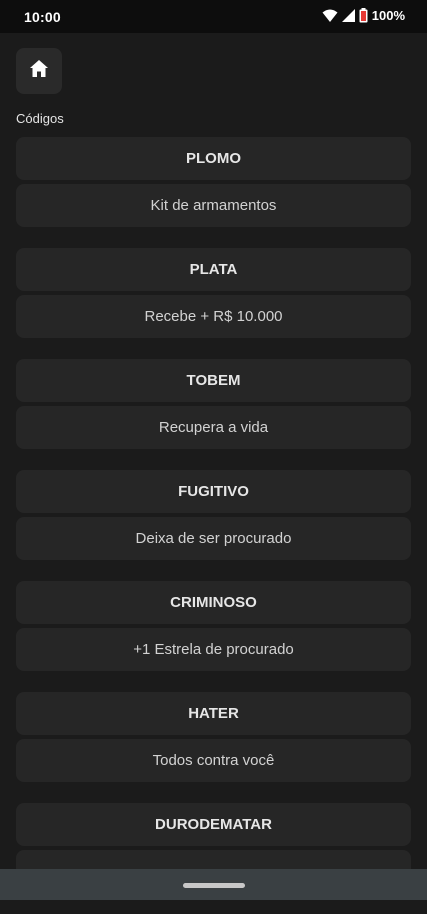 The image size is (427, 914). I want to click on code-card: FUGITIVO, so click(213, 491).